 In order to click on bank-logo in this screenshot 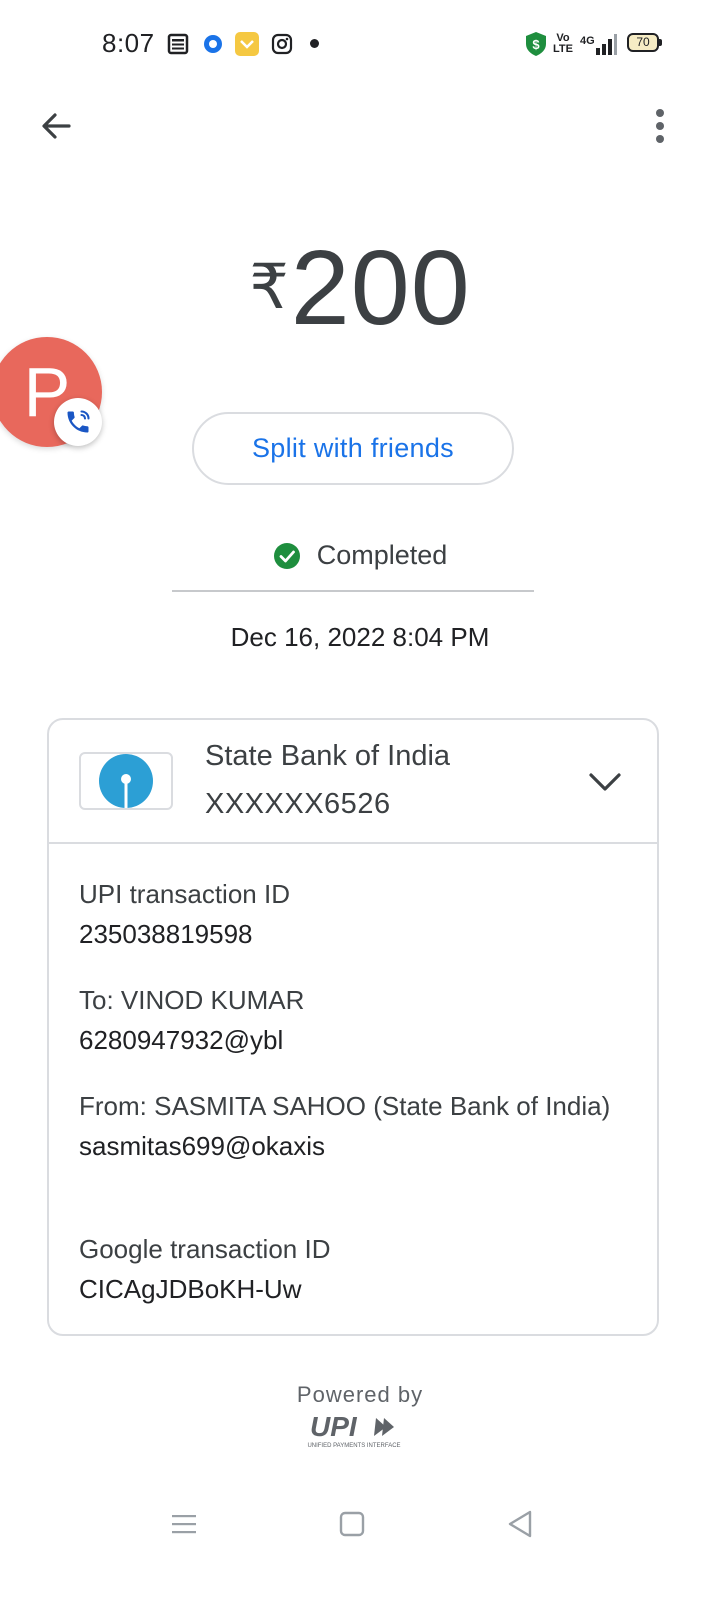, I will do `click(126, 781)`.